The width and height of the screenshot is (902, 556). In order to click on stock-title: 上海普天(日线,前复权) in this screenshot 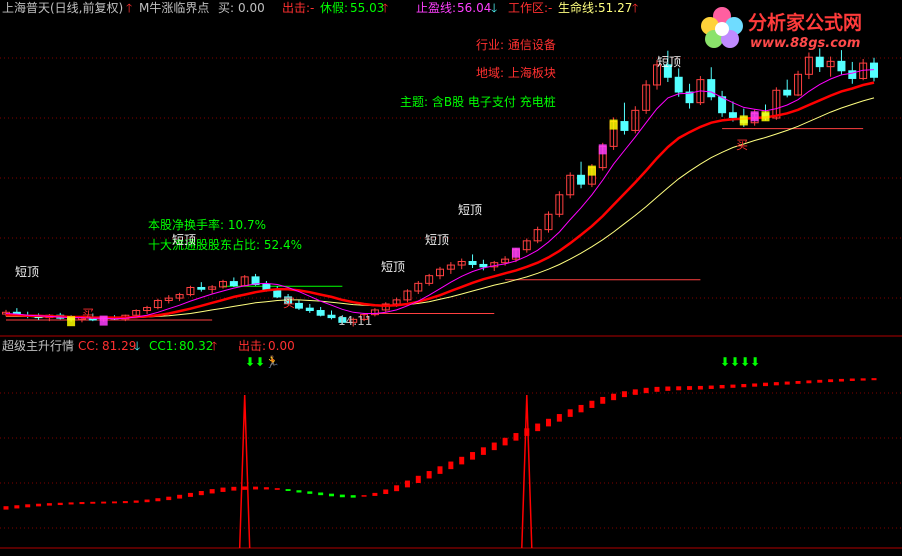, I will do `click(63, 8)`.